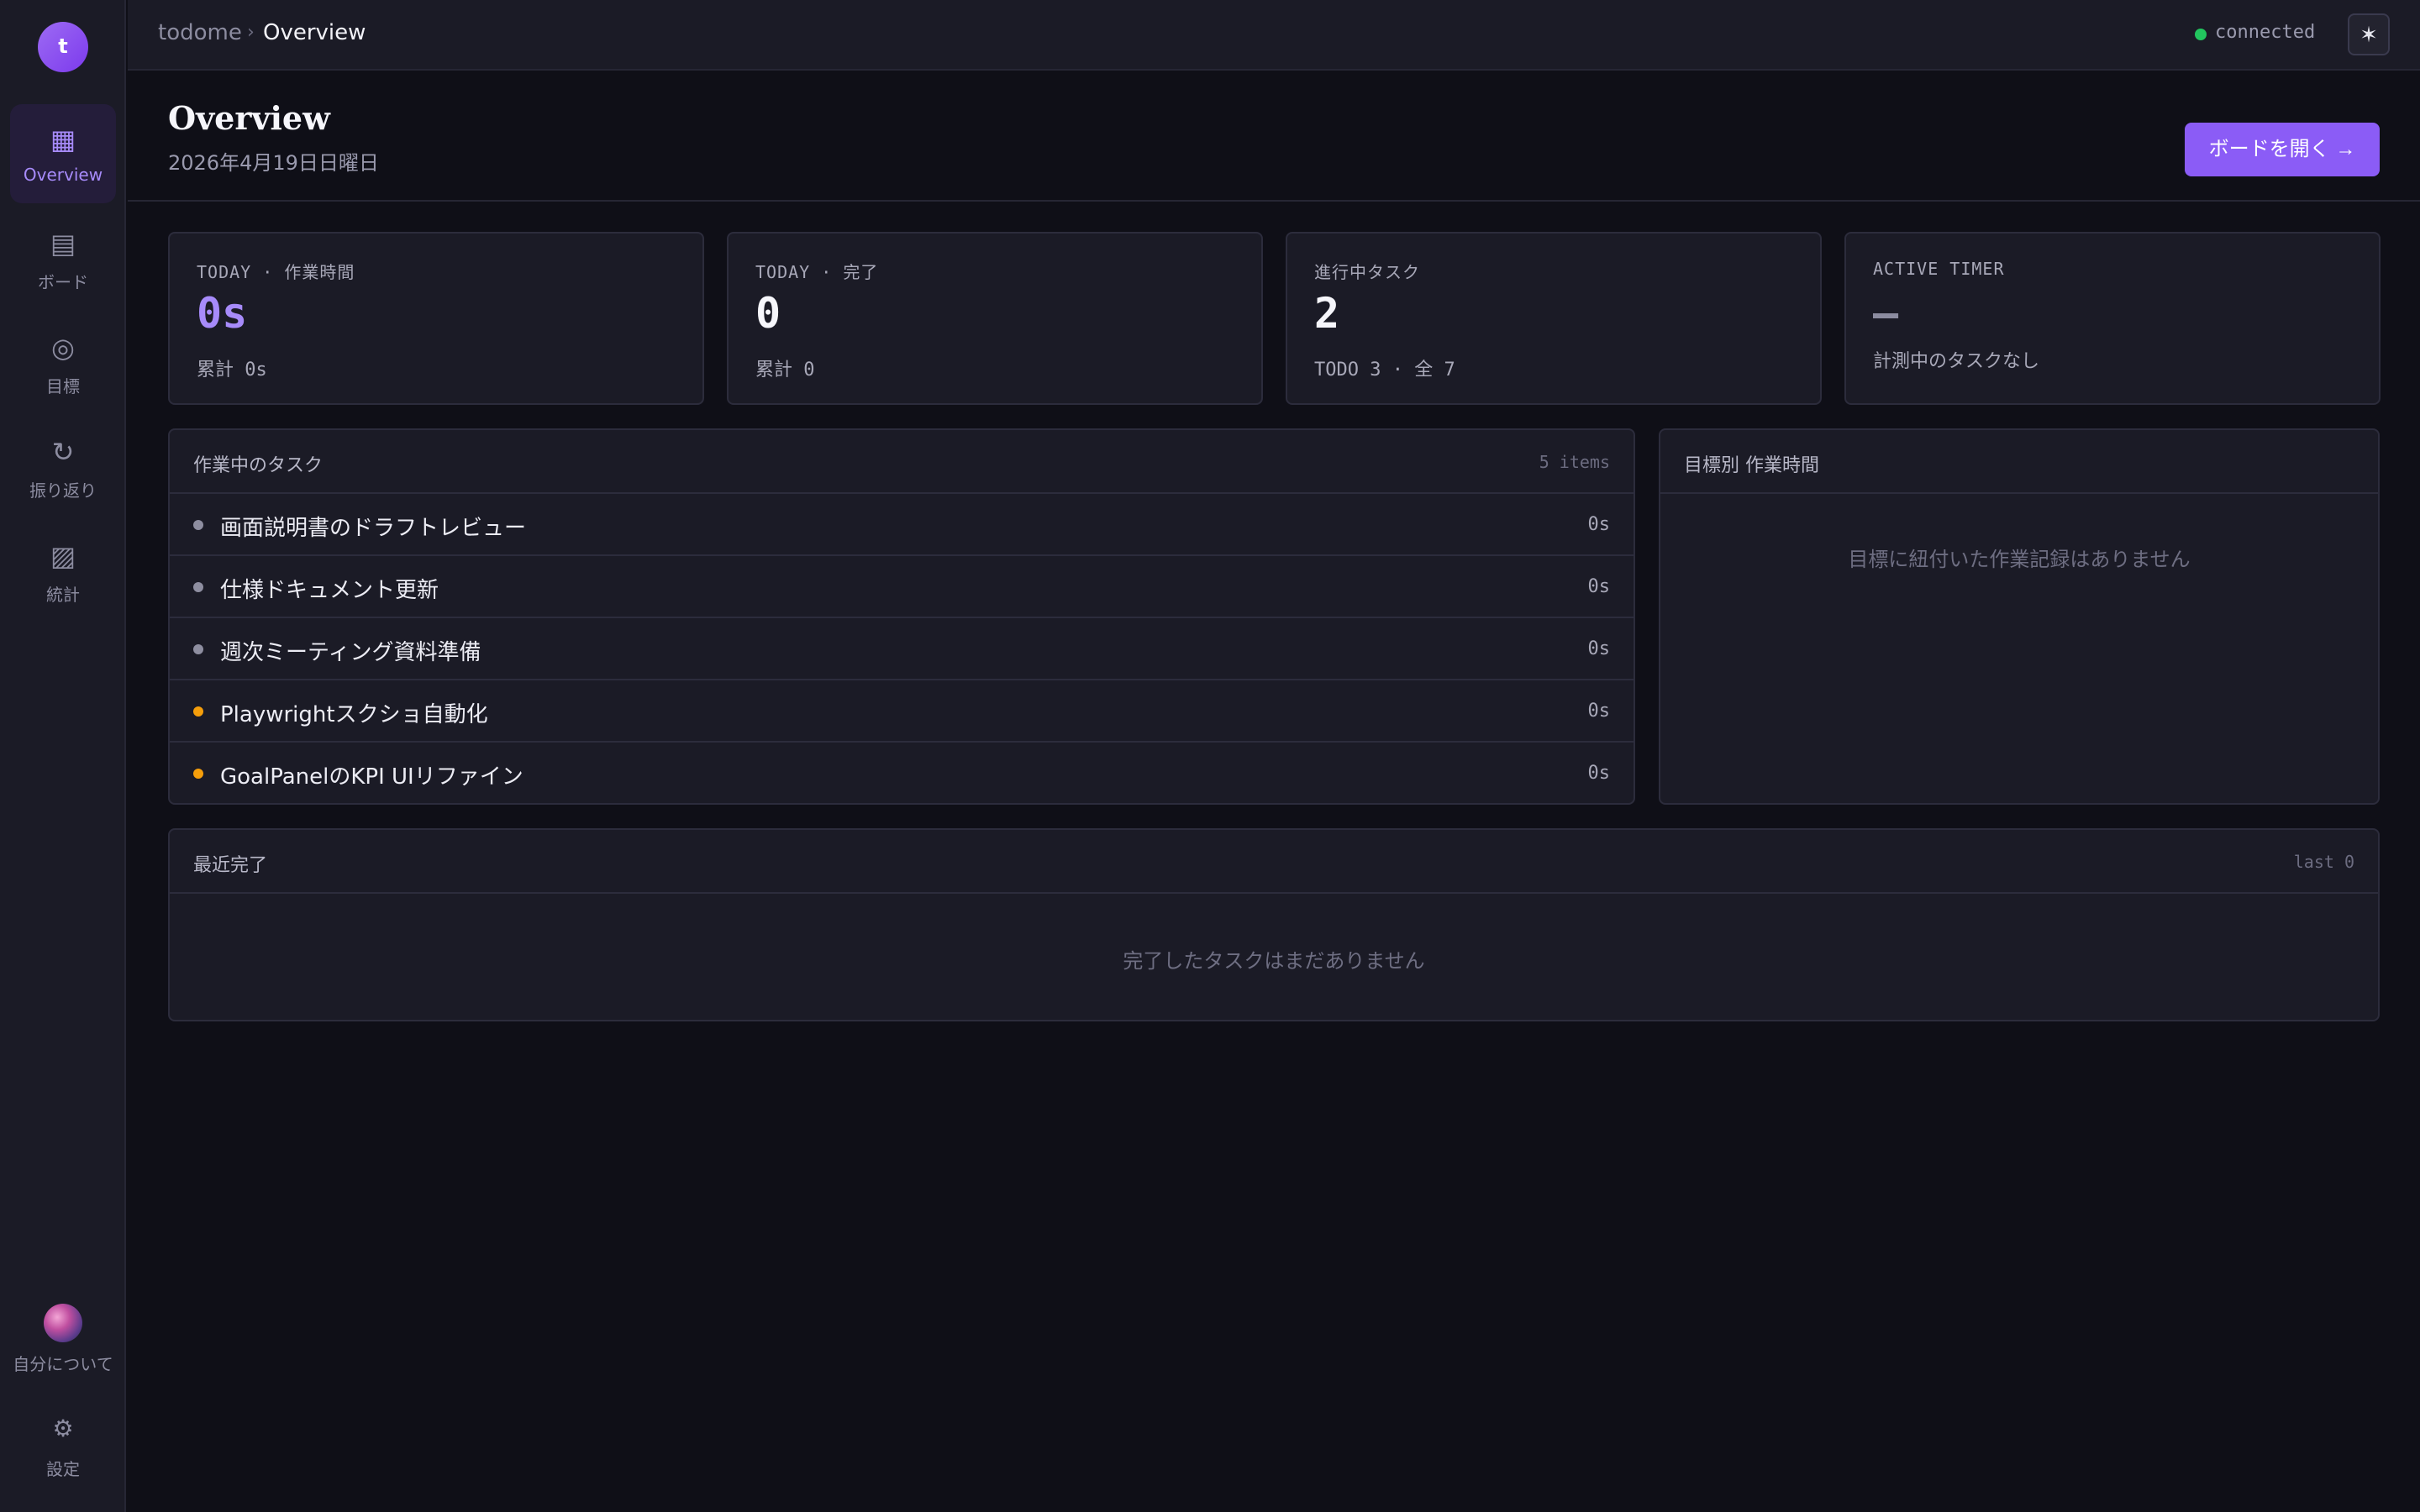  Describe the element at coordinates (63, 282) in the screenshot. I see `sidebar-item-label: ボード` at that location.